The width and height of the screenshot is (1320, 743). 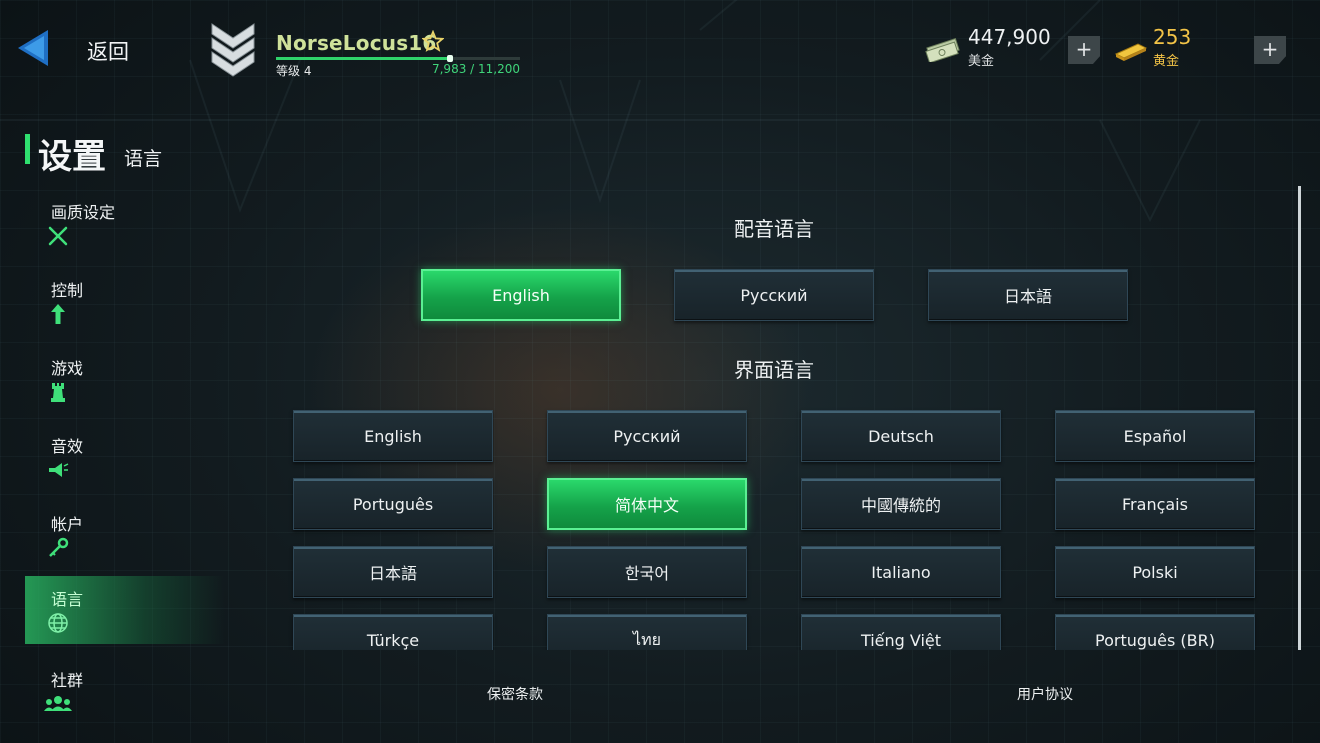 I want to click on scrollbar, so click(x=1299, y=418).